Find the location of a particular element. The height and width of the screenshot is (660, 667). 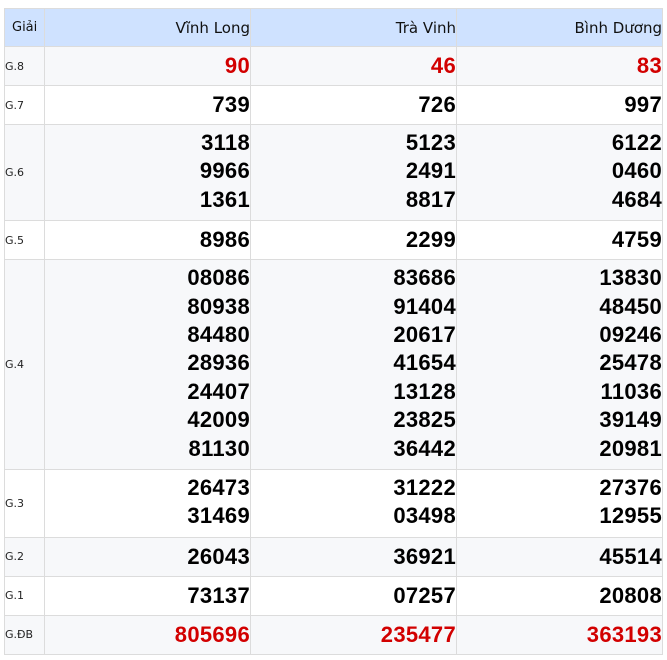

result-cell-binh-duong: 83 is located at coordinates (559, 66).